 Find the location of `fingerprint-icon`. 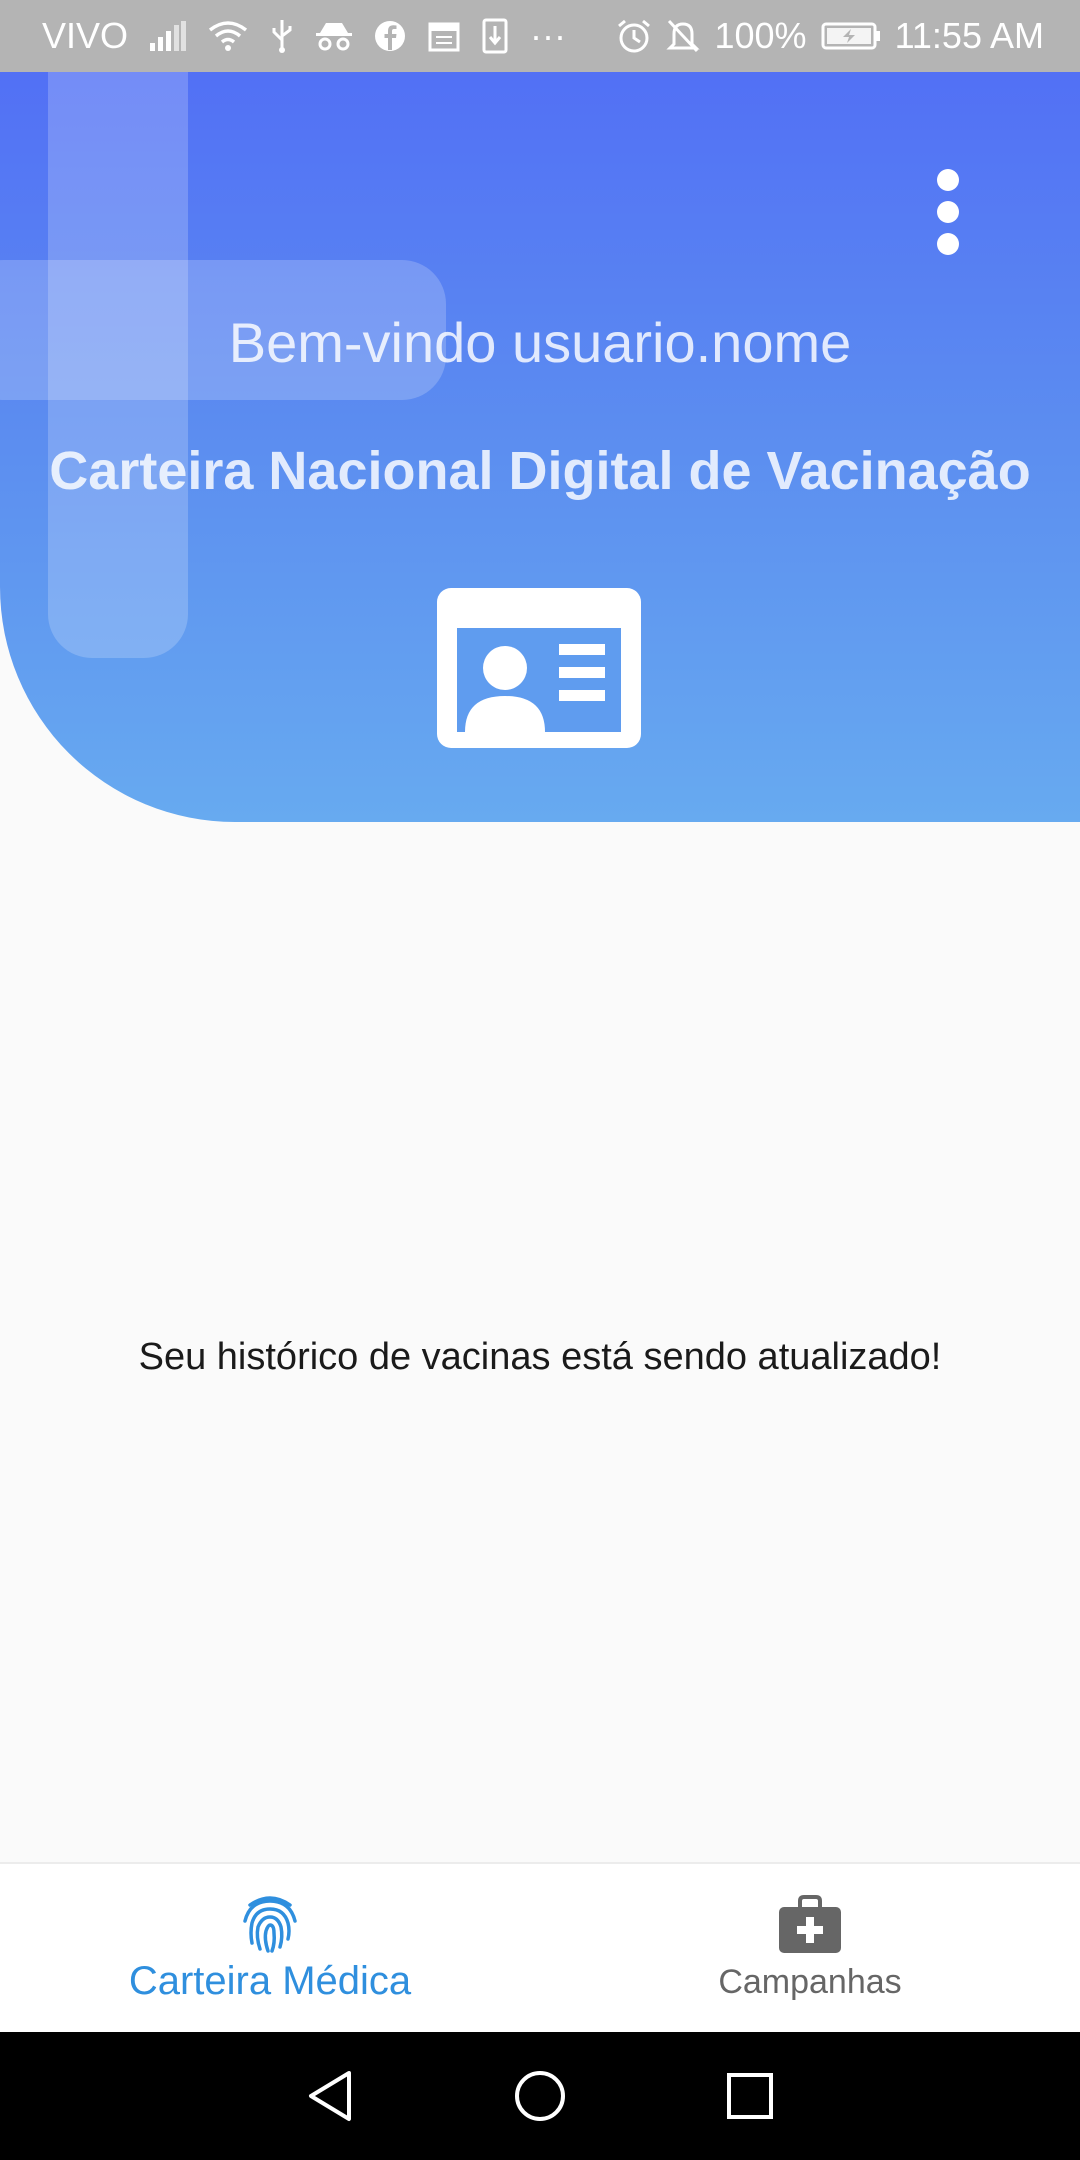

fingerprint-icon is located at coordinates (270, 1924).